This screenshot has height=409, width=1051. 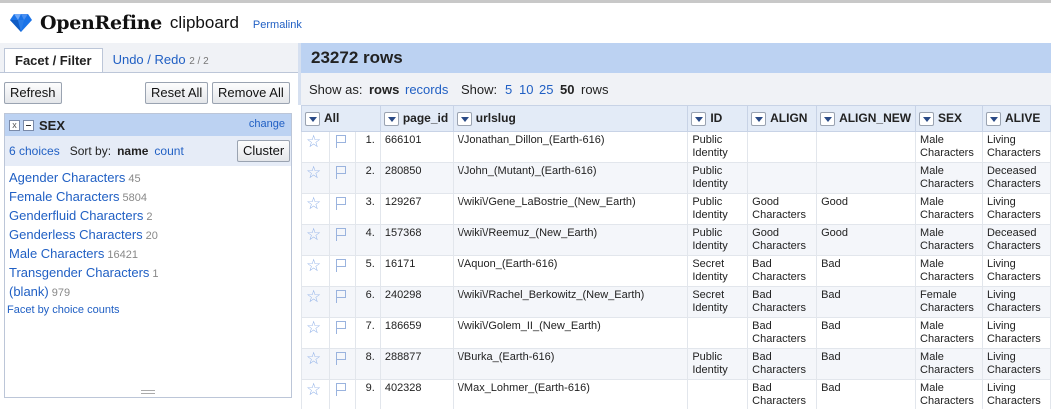 What do you see at coordinates (570, 118) in the screenshot?
I see `column-header-urlslug: urlslug` at bounding box center [570, 118].